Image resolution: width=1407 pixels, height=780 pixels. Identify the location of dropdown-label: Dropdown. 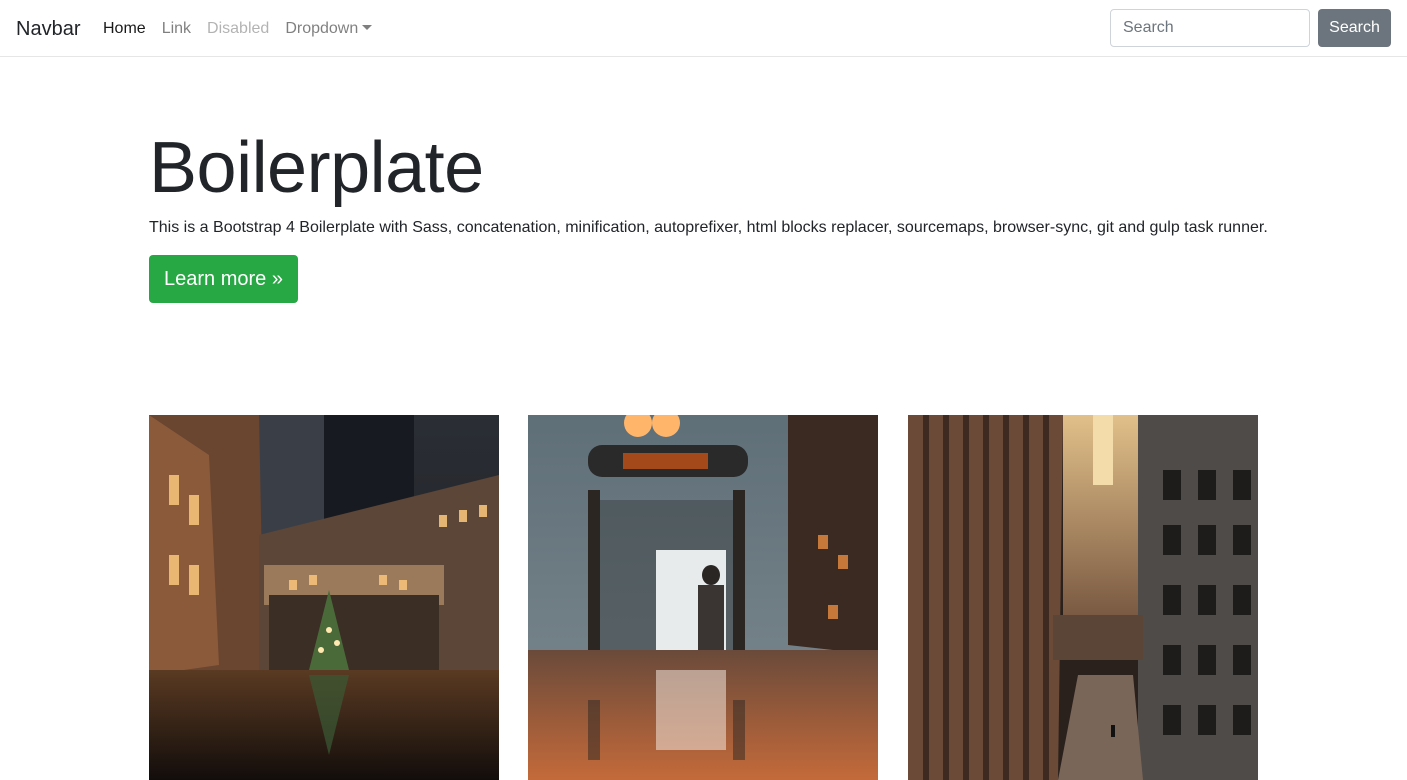
(322, 28).